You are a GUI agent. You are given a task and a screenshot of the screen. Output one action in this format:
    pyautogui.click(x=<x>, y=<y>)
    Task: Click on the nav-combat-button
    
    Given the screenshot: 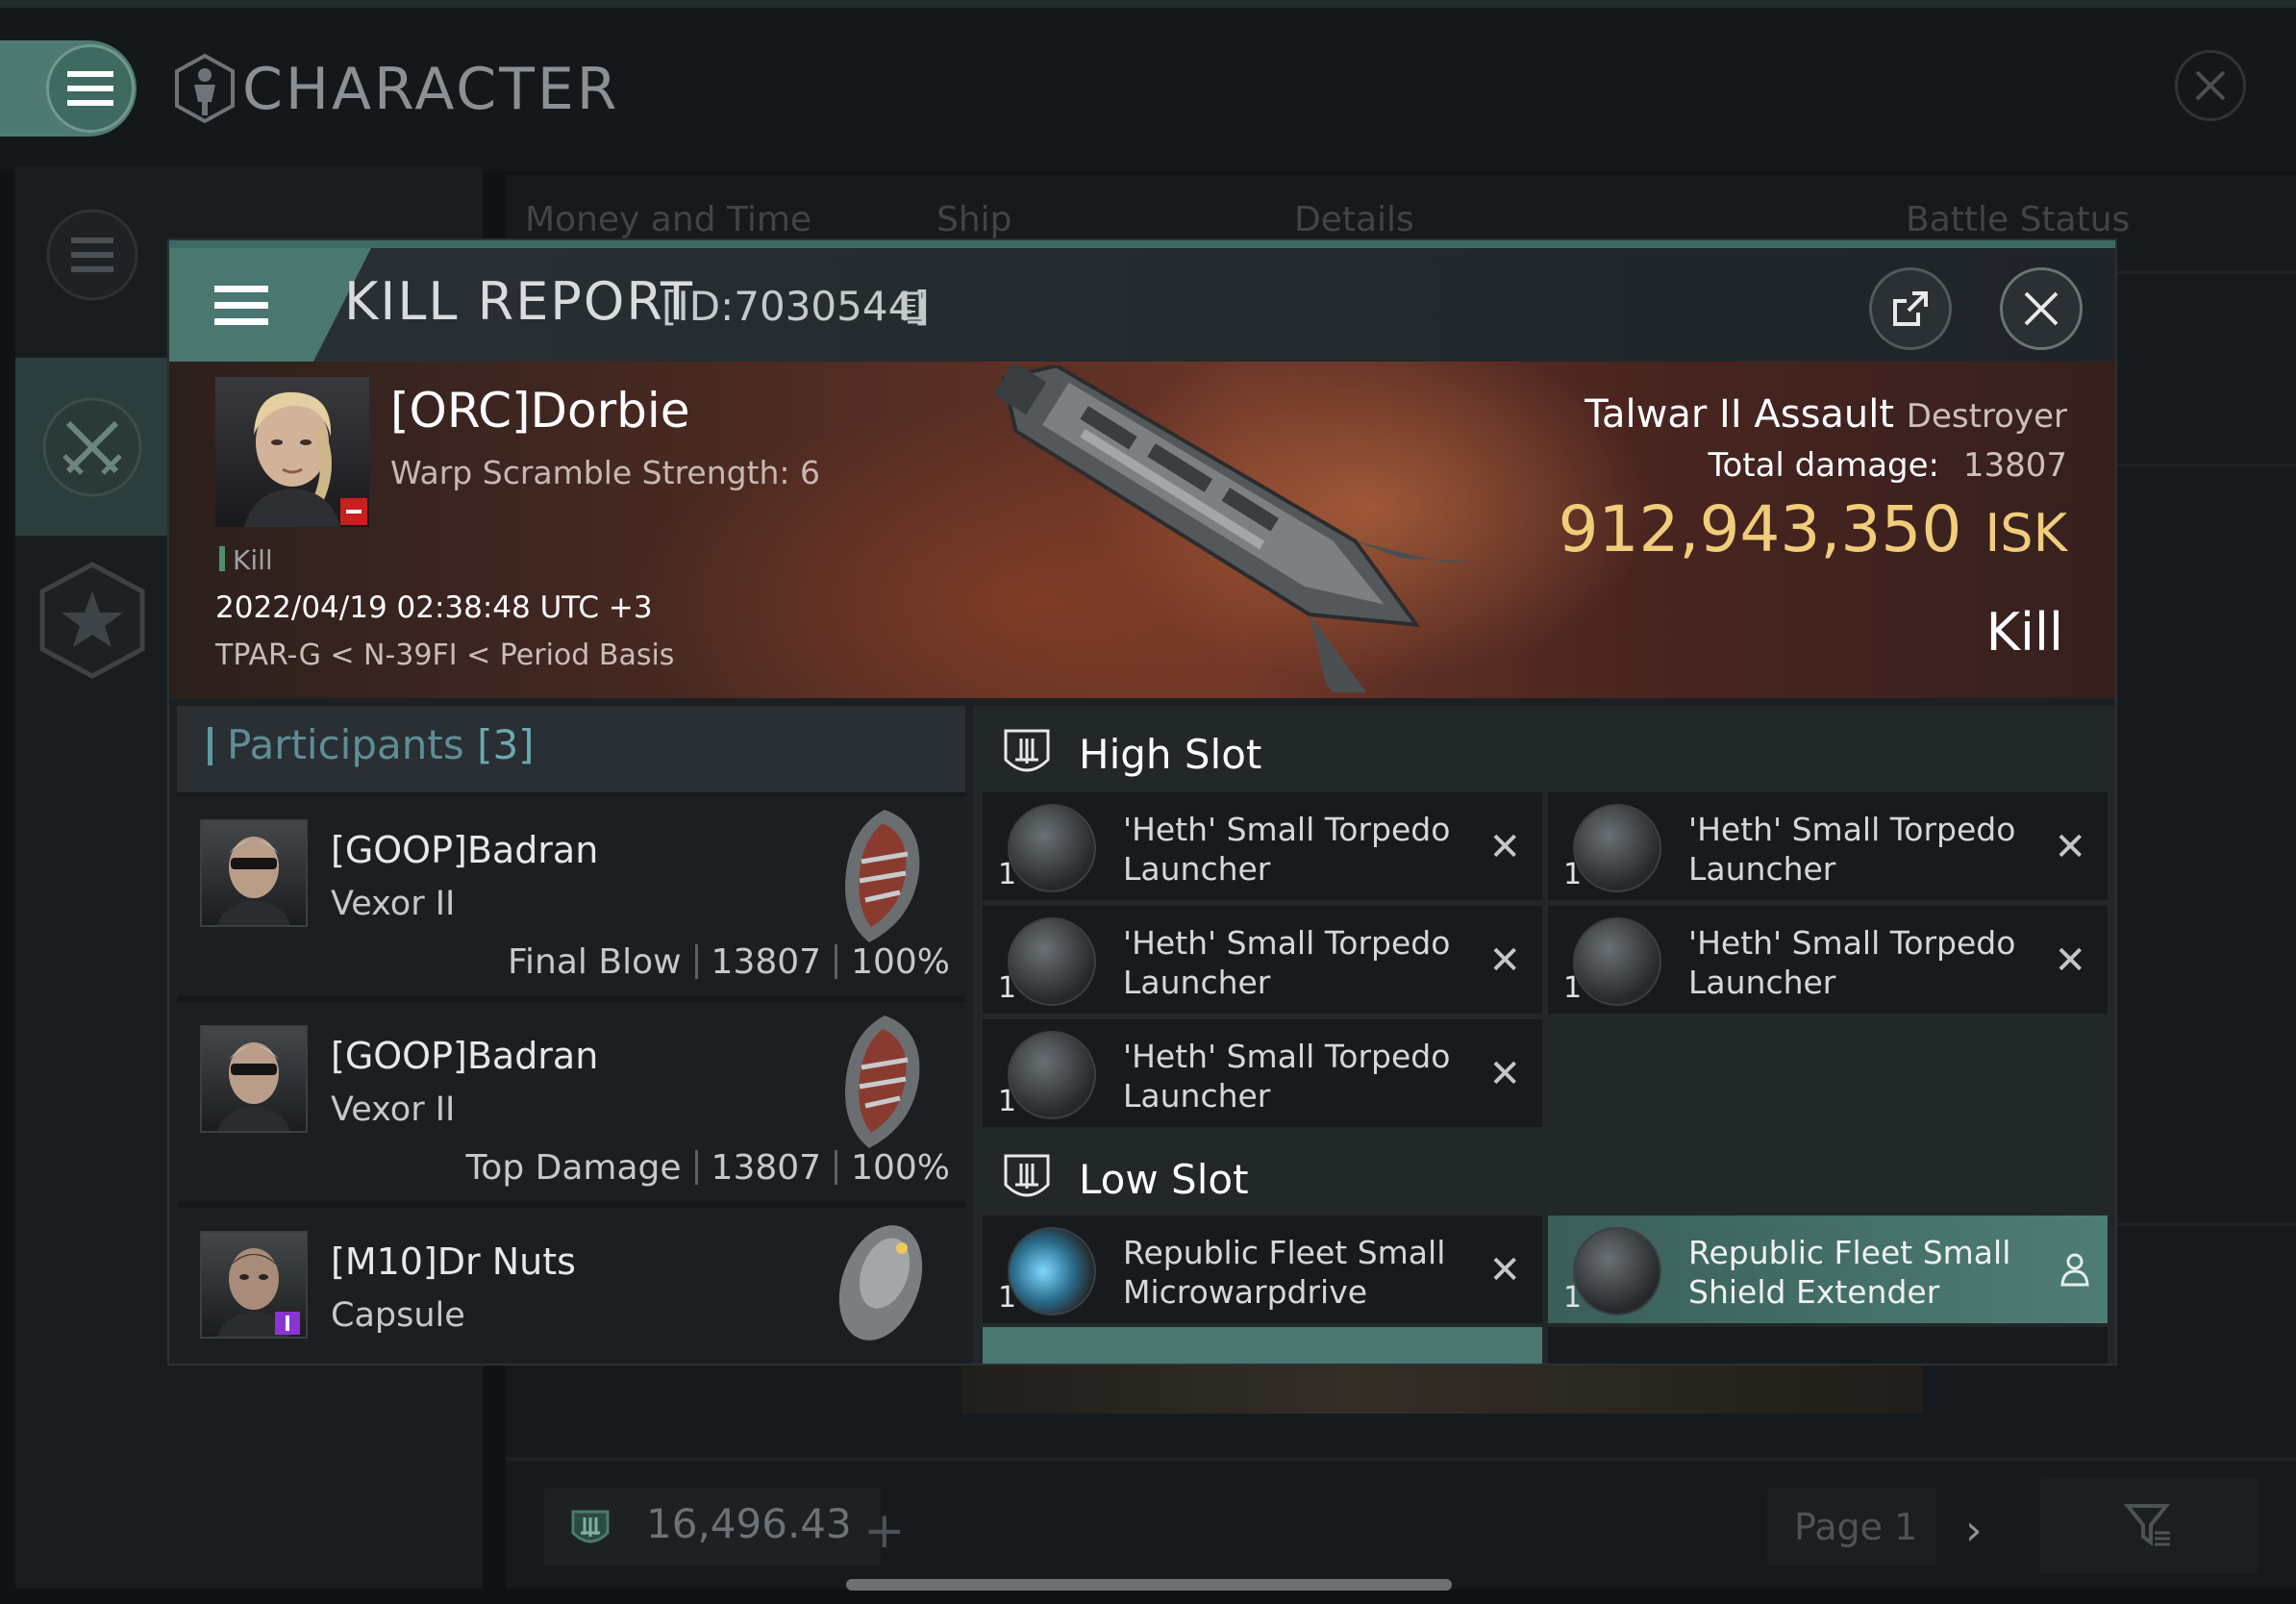 What is the action you would take?
    pyautogui.click(x=92, y=447)
    